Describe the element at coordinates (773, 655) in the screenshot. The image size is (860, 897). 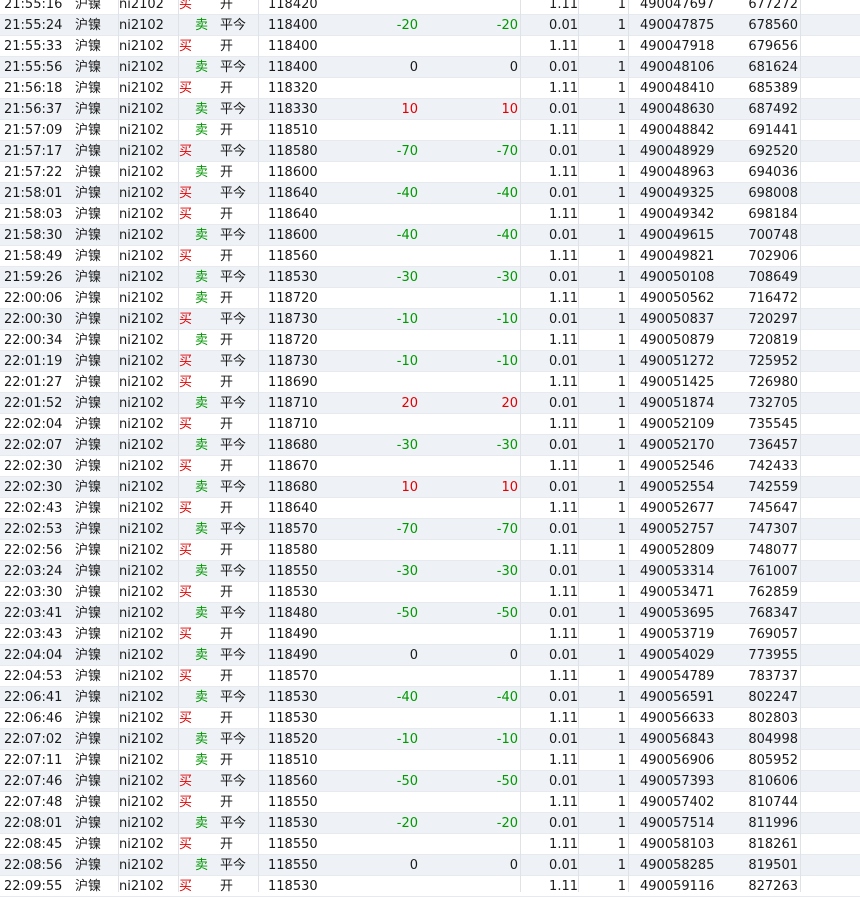
I see `trade-number-cell: 773955` at that location.